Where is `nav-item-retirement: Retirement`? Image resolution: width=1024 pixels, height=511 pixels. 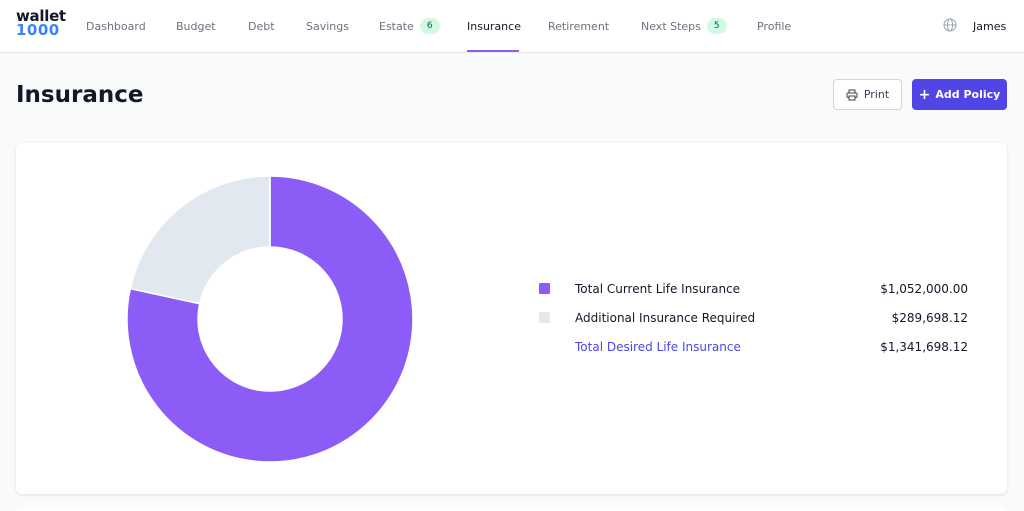
nav-item-retirement: Retirement is located at coordinates (578, 26).